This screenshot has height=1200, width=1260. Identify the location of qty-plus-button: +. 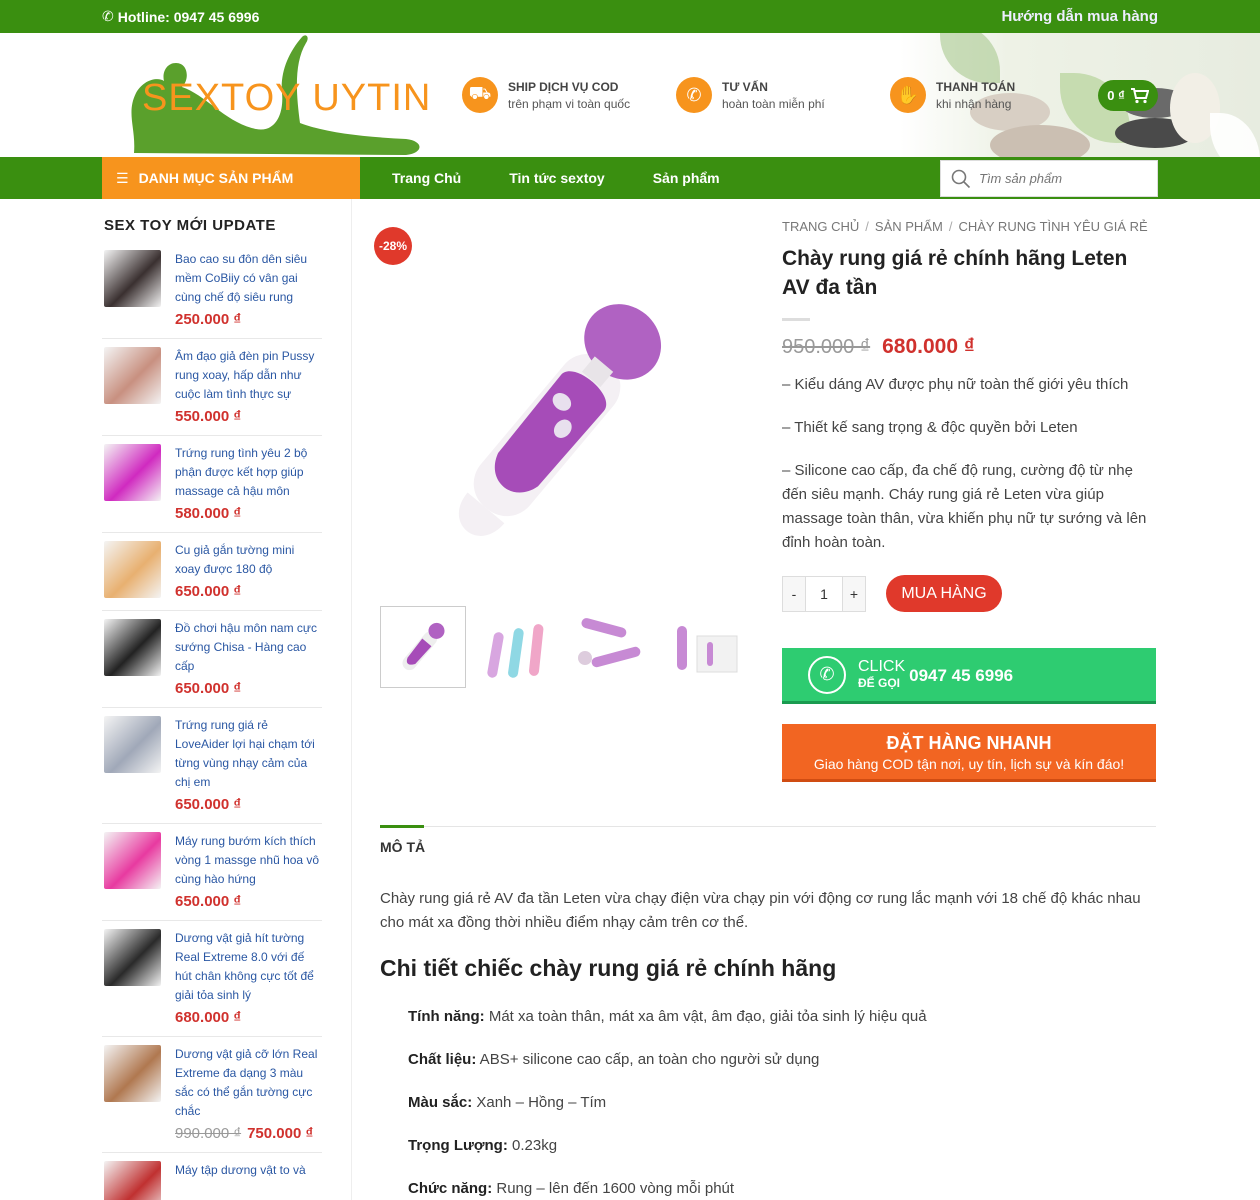
(854, 593).